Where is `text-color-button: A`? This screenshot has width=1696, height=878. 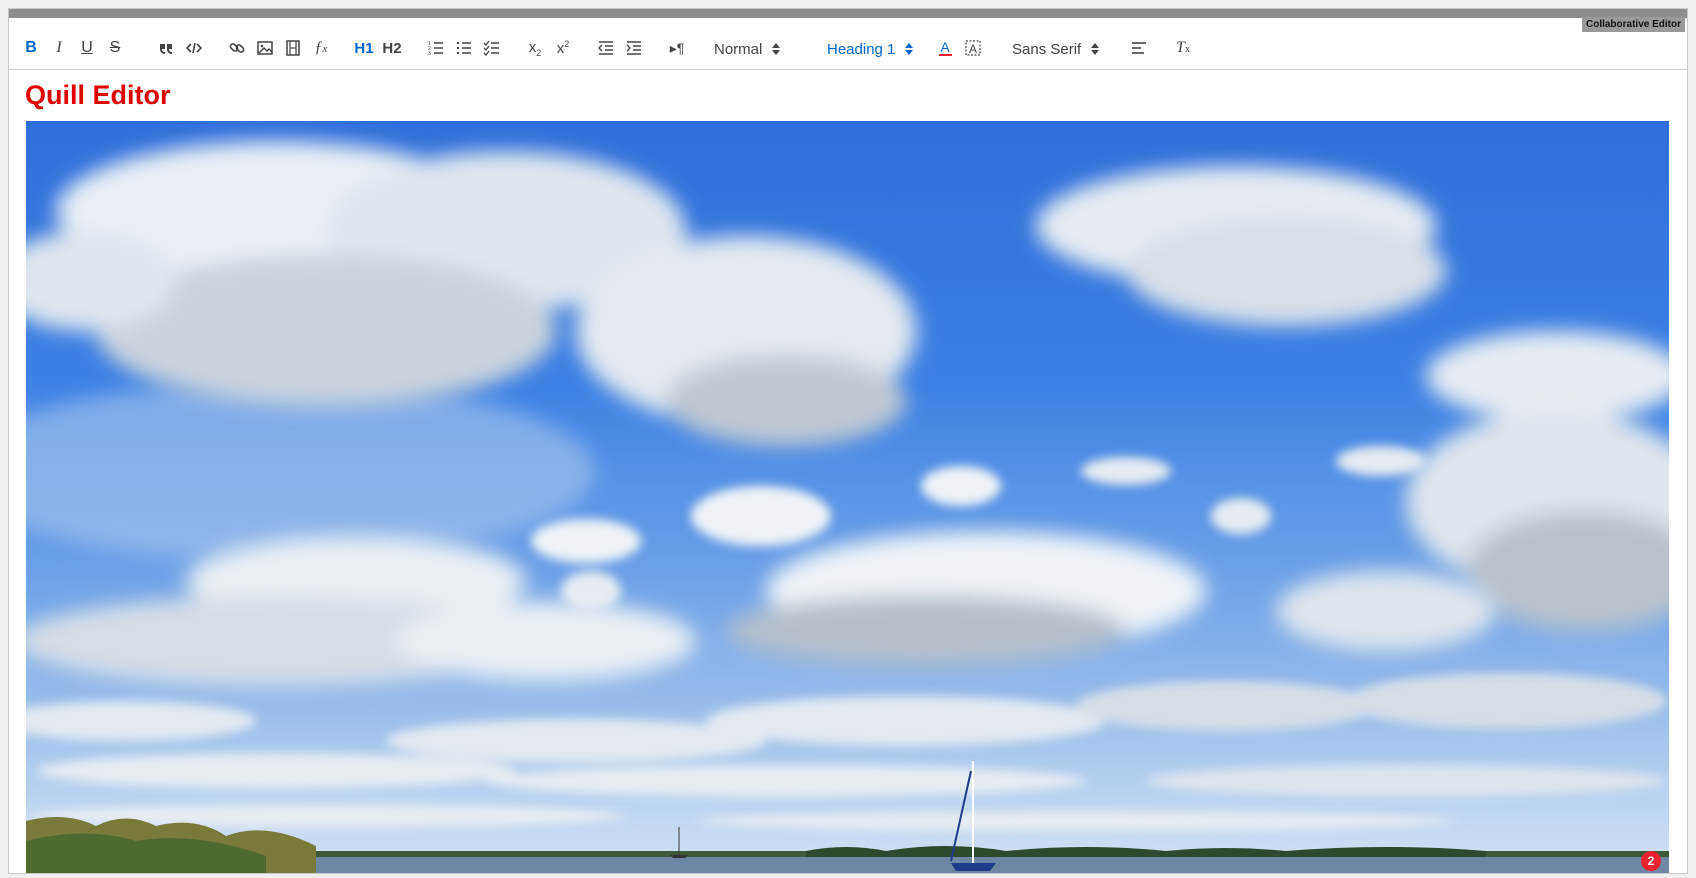 text-color-button: A is located at coordinates (945, 48).